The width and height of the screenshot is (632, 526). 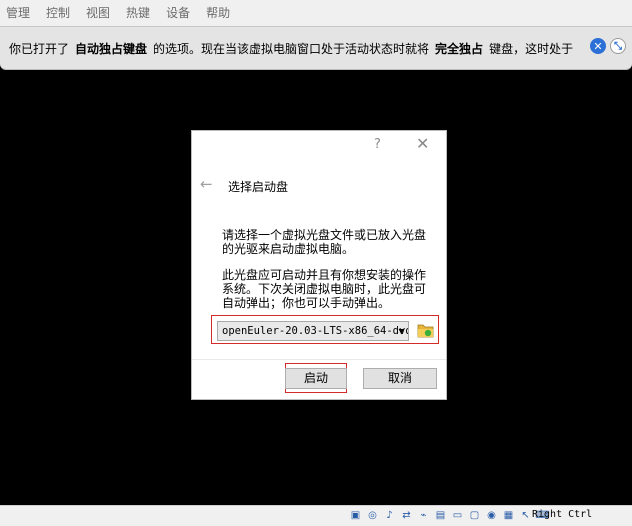 What do you see at coordinates (440, 515) in the screenshot?
I see `shared-folder-icon: ▤` at bounding box center [440, 515].